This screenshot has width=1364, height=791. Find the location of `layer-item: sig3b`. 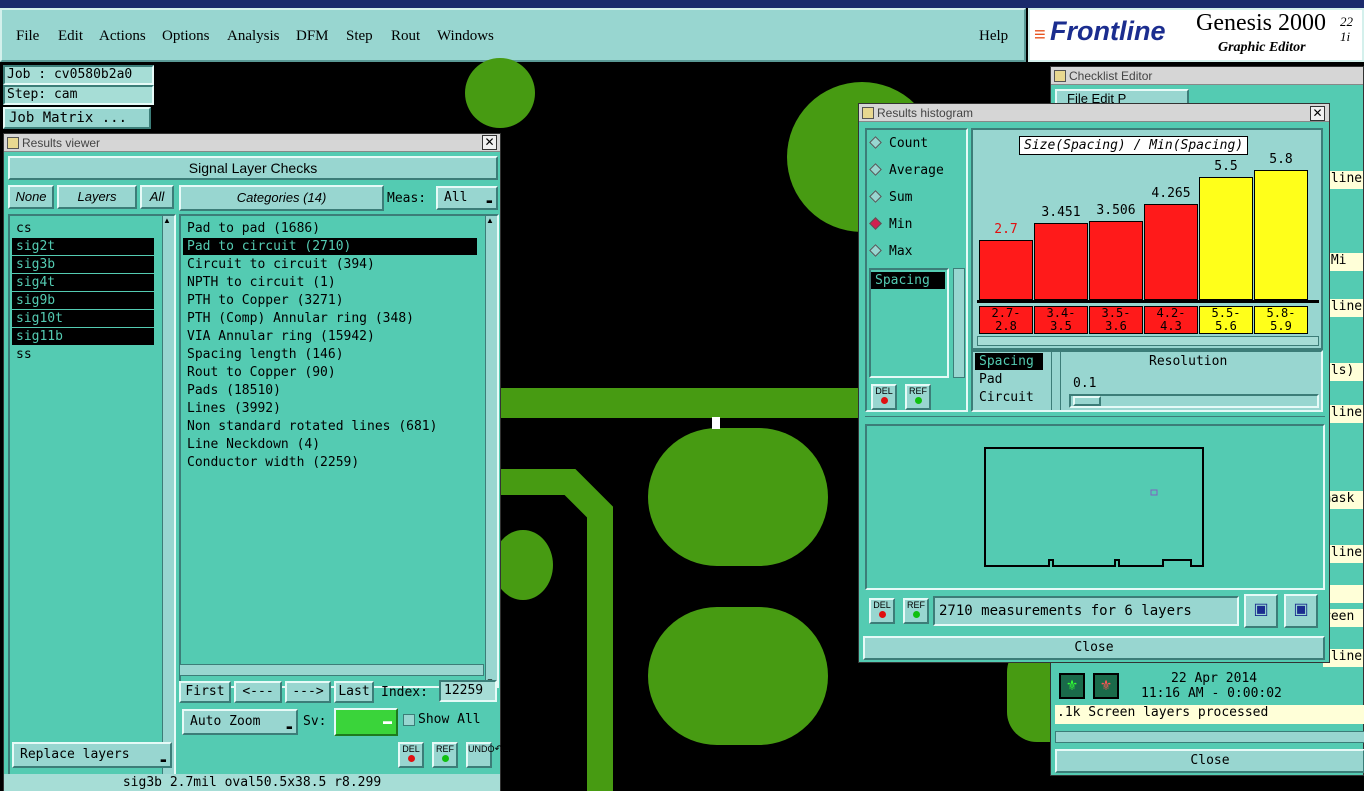

layer-item: sig3b is located at coordinates (83, 264).